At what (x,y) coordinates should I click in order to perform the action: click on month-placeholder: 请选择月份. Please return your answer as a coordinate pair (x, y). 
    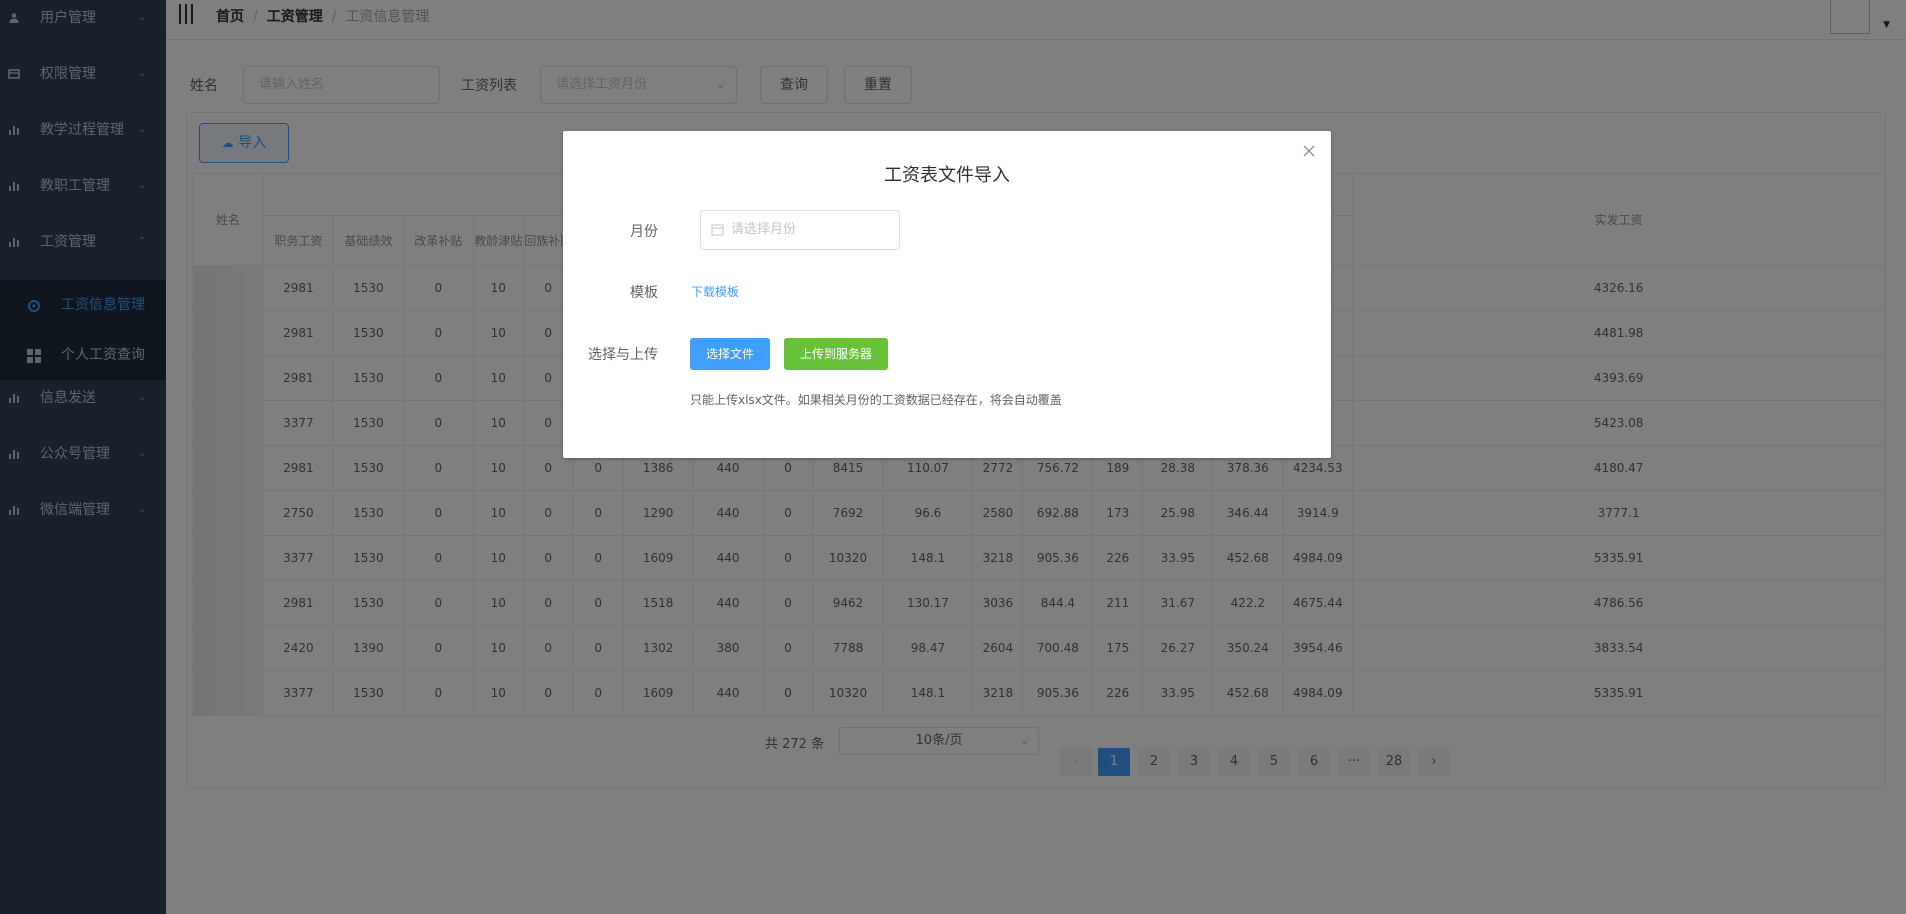
    Looking at the image, I should click on (764, 229).